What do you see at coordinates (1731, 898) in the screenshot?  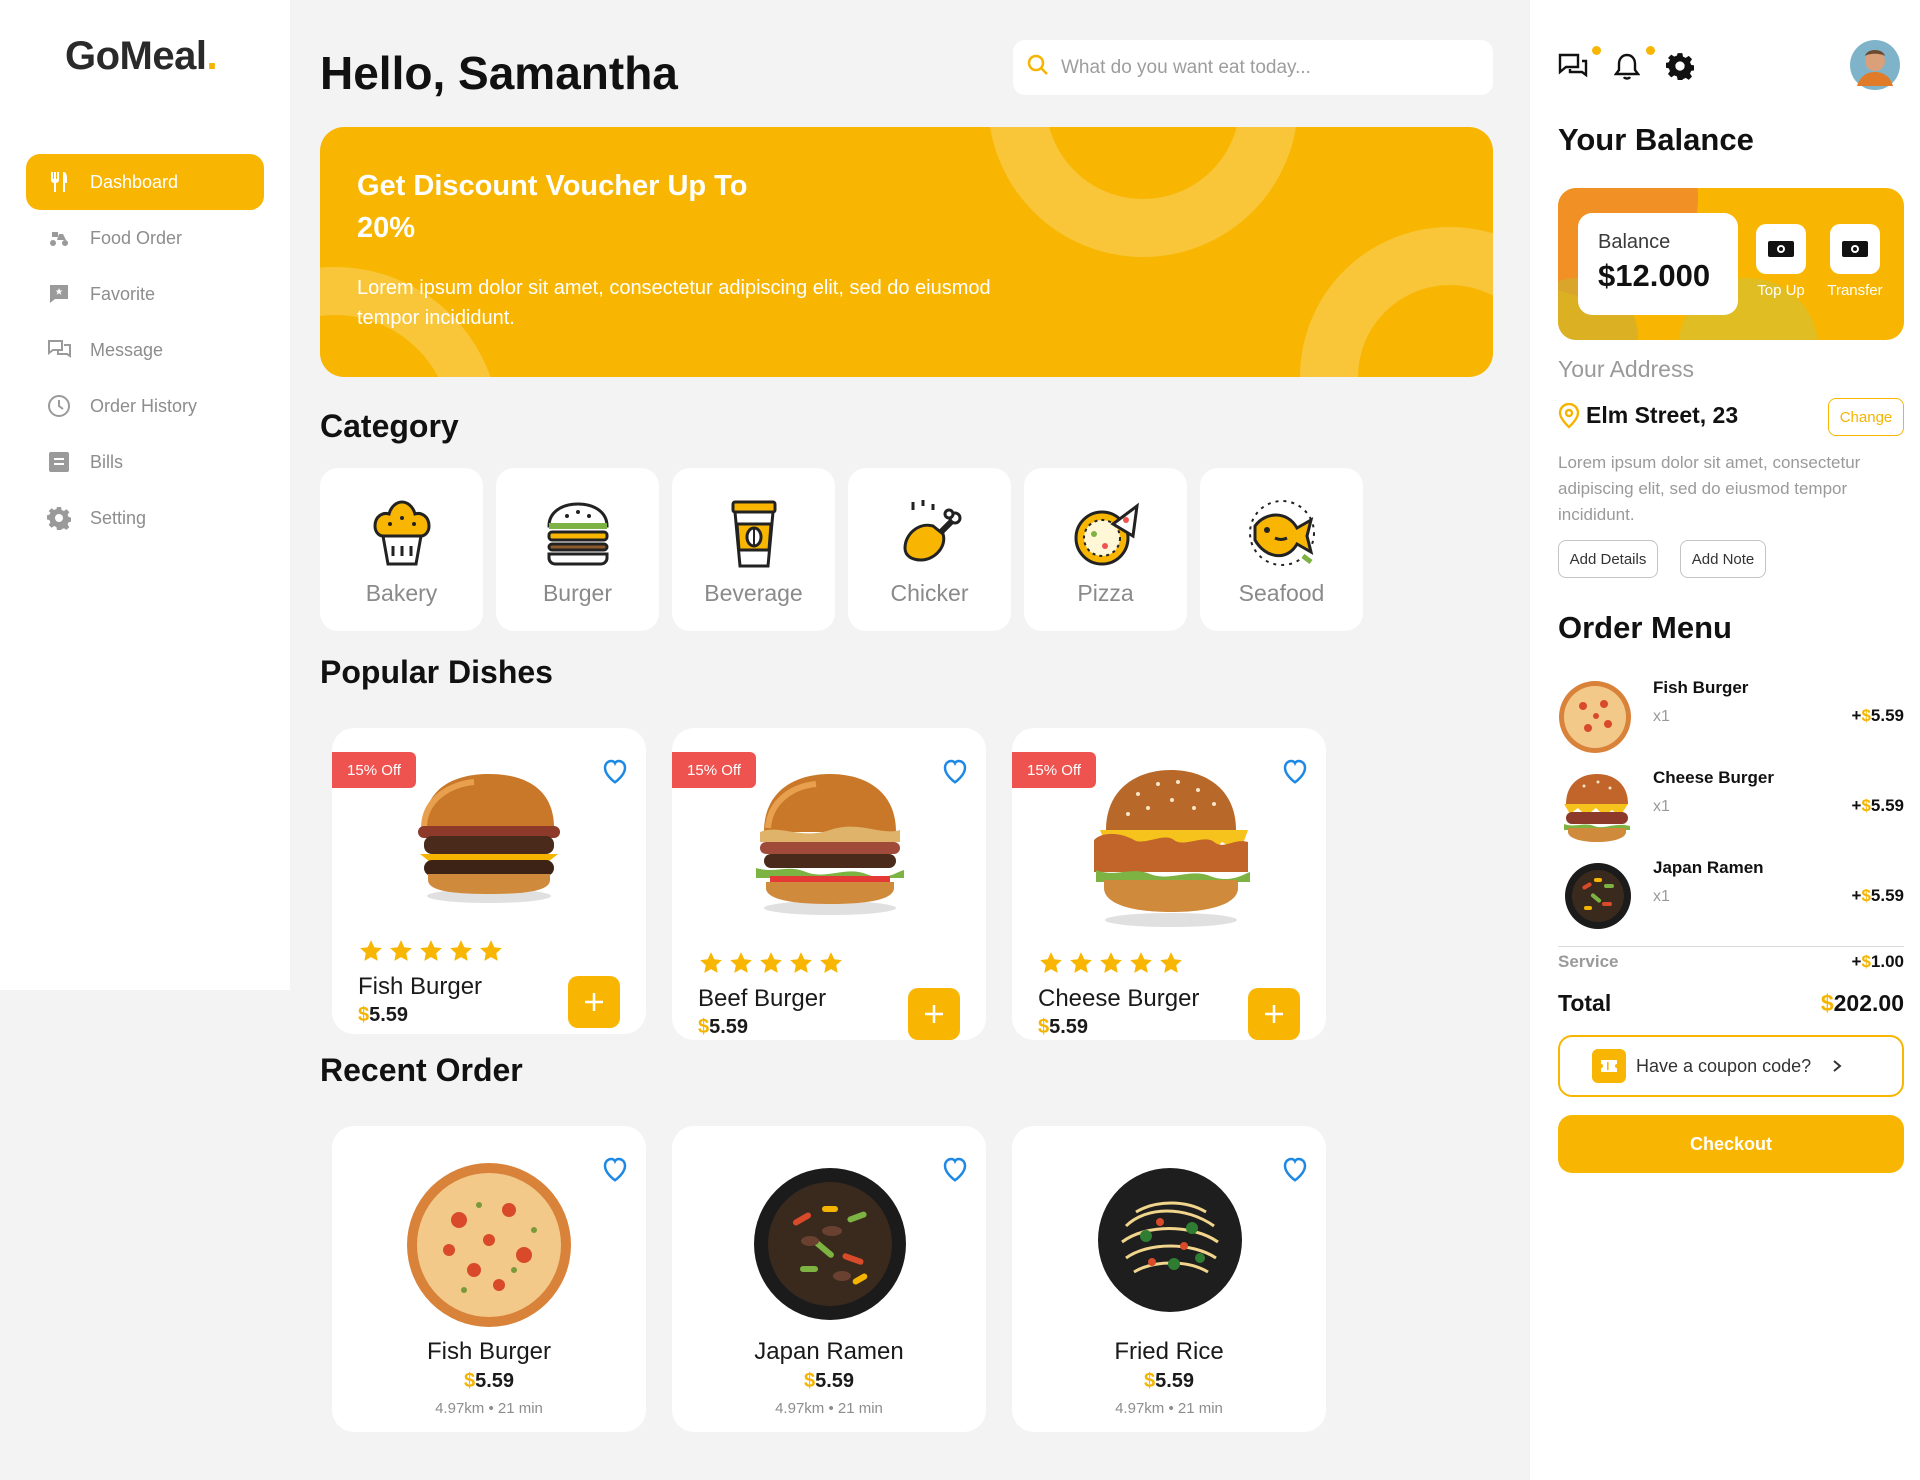 I see `order-item: Japan Ramen x1 +$5.59` at bounding box center [1731, 898].